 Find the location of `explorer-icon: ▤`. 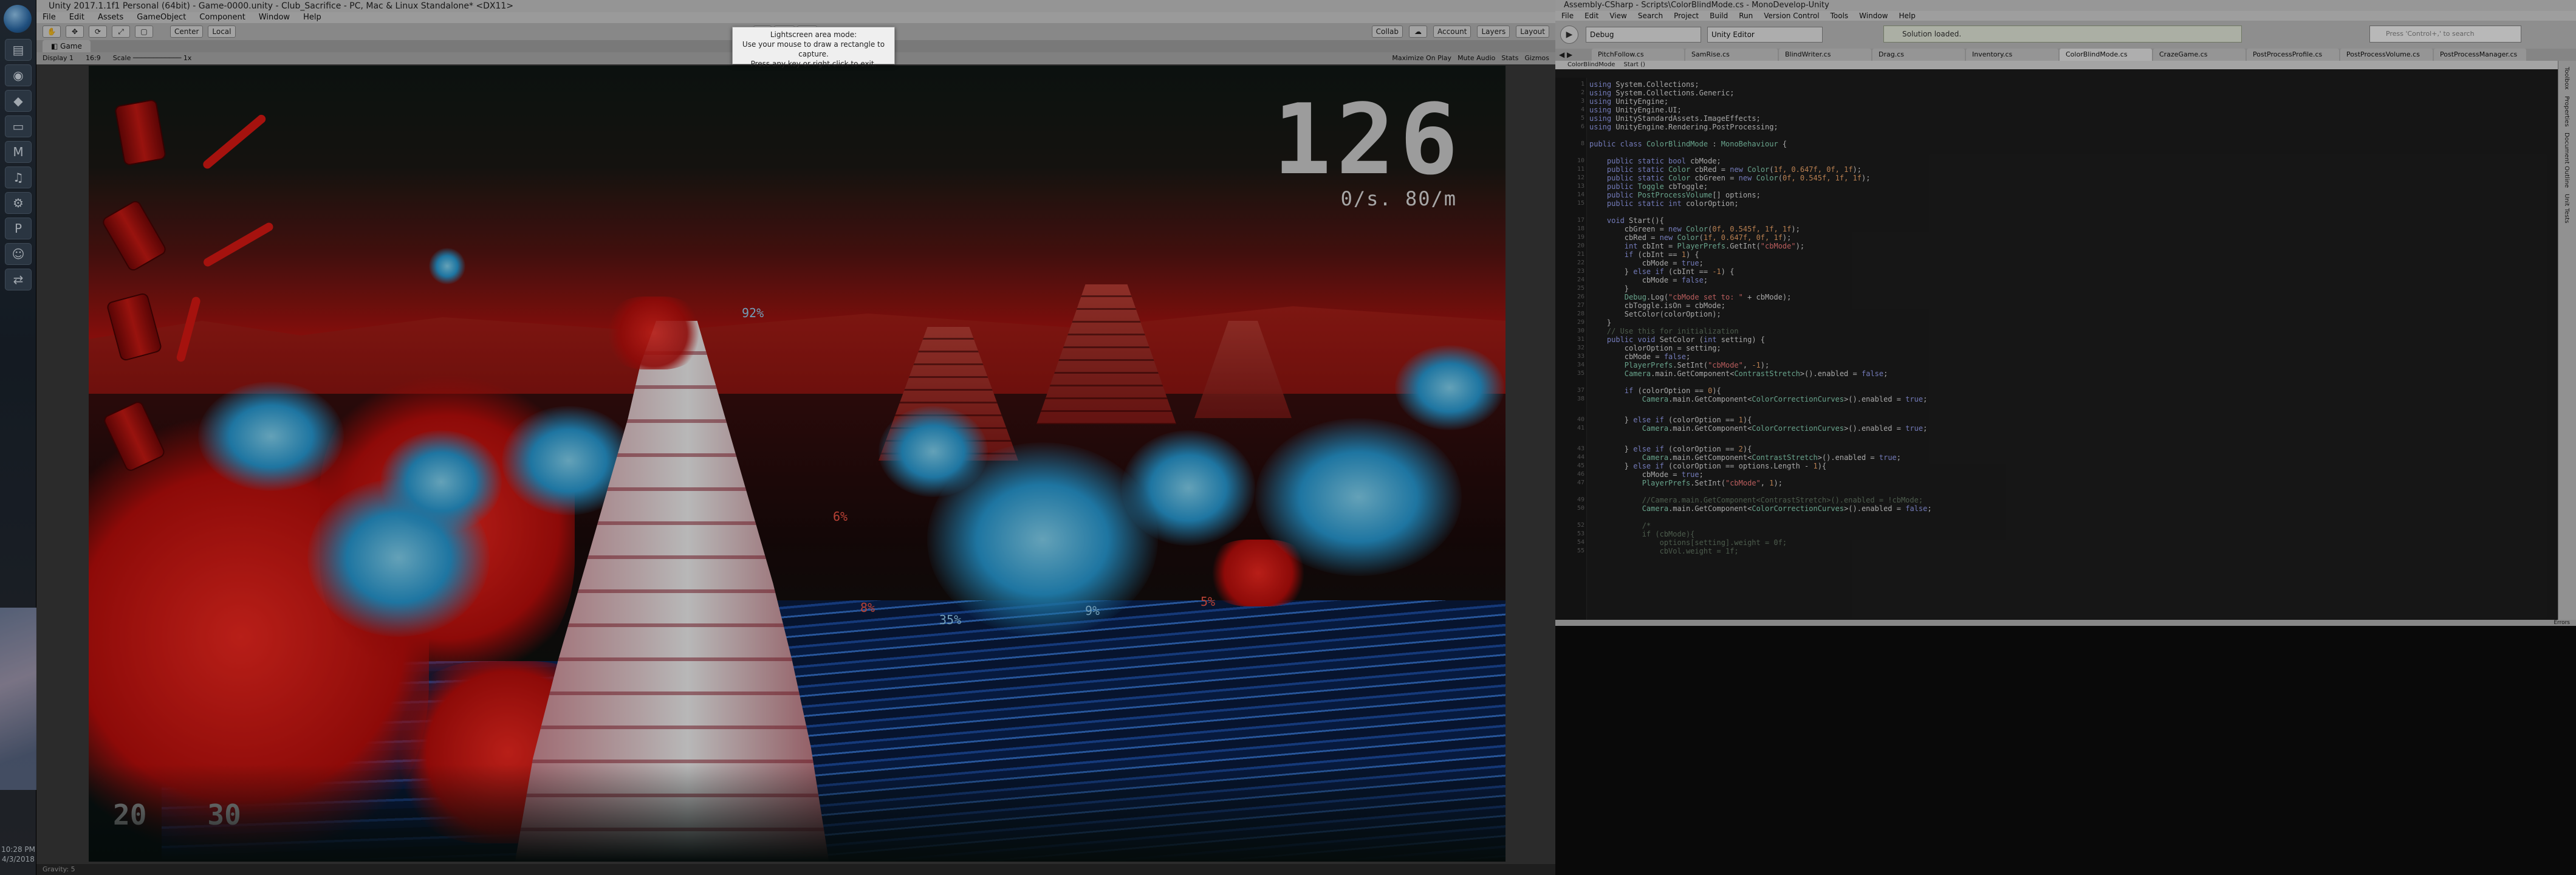

explorer-icon: ▤ is located at coordinates (18, 50).